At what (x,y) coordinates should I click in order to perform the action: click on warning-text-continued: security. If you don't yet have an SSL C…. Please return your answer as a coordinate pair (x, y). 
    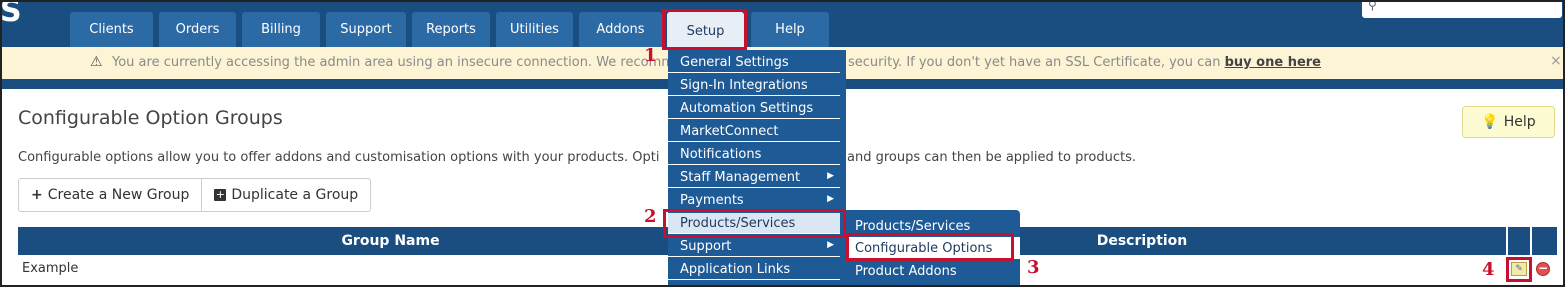
    Looking at the image, I should click on (1084, 62).